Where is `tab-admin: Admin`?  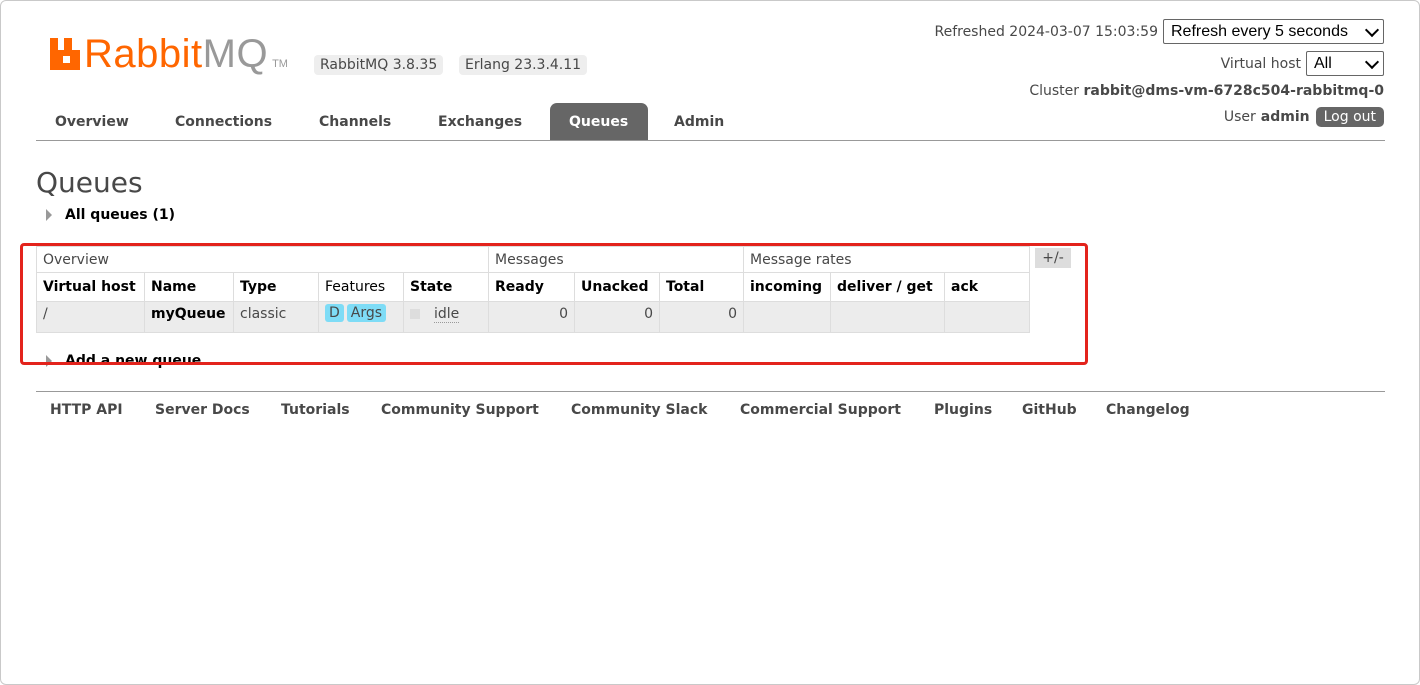
tab-admin: Admin is located at coordinates (699, 121).